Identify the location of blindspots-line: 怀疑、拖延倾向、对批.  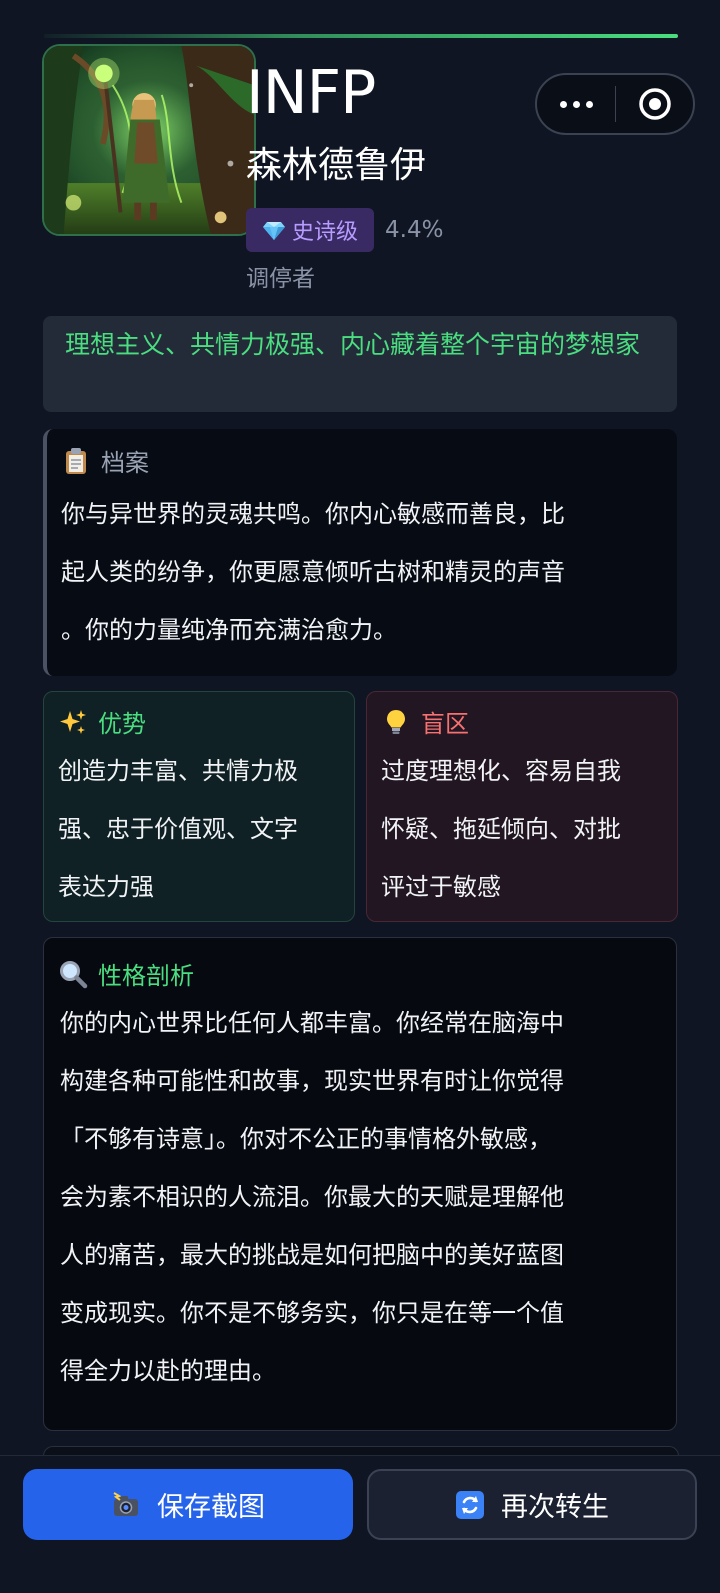
(501, 829).